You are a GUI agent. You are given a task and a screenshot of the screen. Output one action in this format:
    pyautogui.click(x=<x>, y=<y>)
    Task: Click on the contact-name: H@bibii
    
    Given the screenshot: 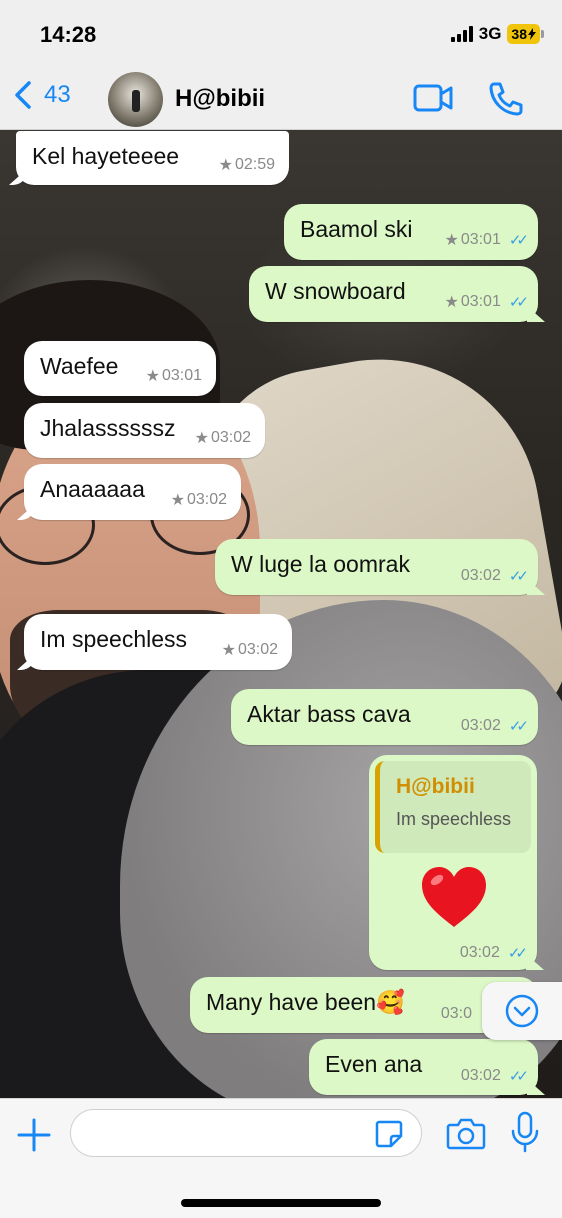 What is the action you would take?
    pyautogui.click(x=220, y=99)
    